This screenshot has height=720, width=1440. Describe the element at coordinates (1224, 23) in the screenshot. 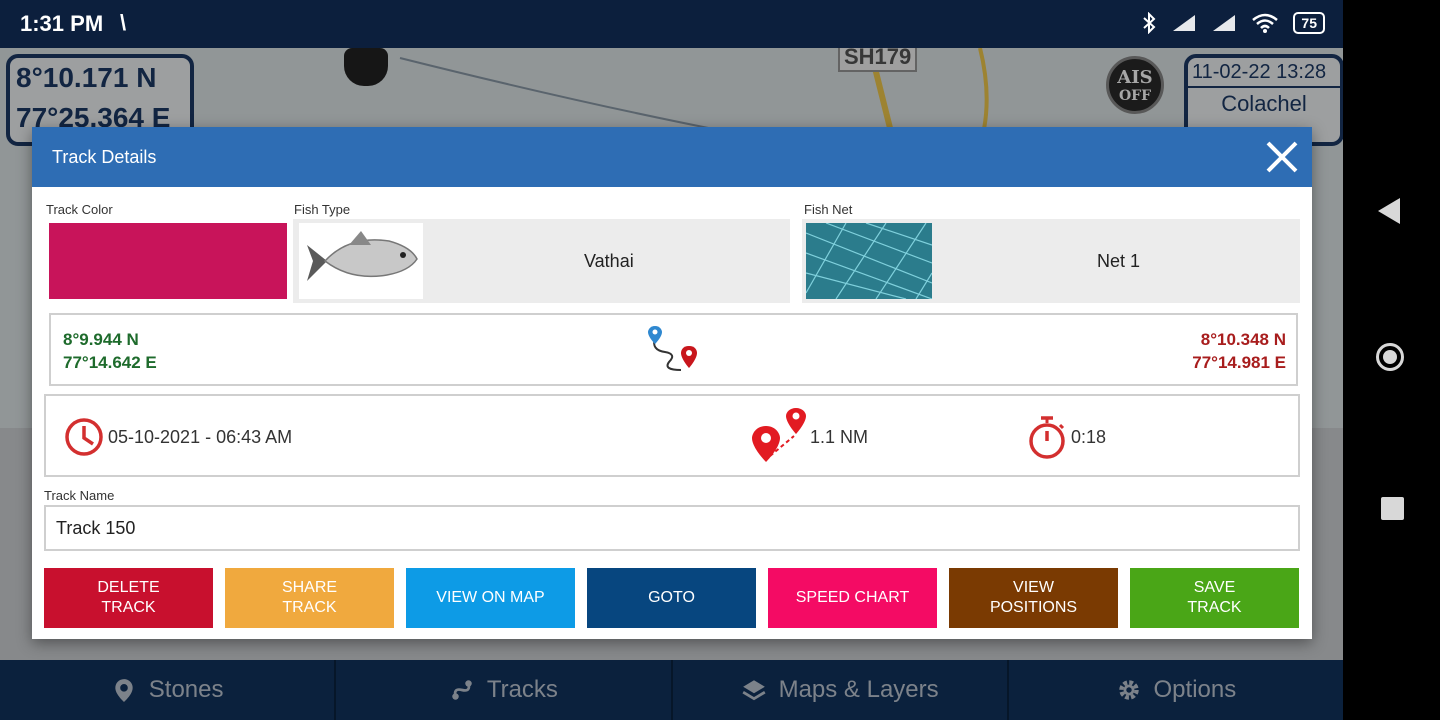

I see `cell-signal-2-icon` at that location.